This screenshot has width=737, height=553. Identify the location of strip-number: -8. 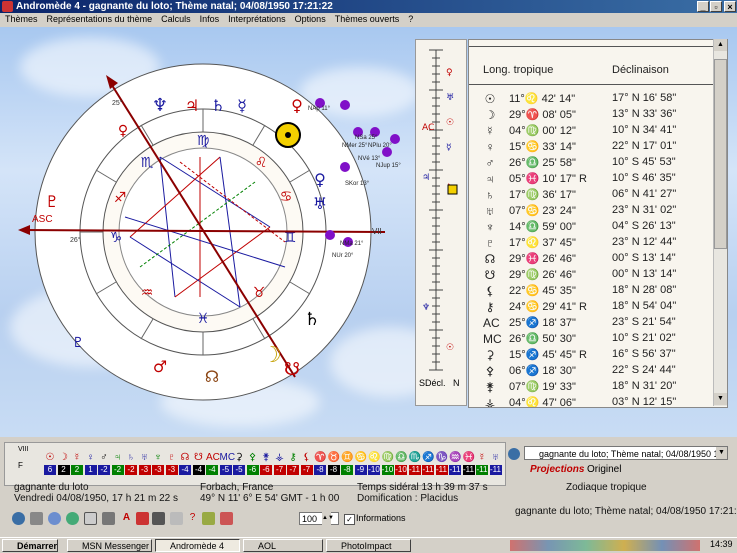
(320, 470).